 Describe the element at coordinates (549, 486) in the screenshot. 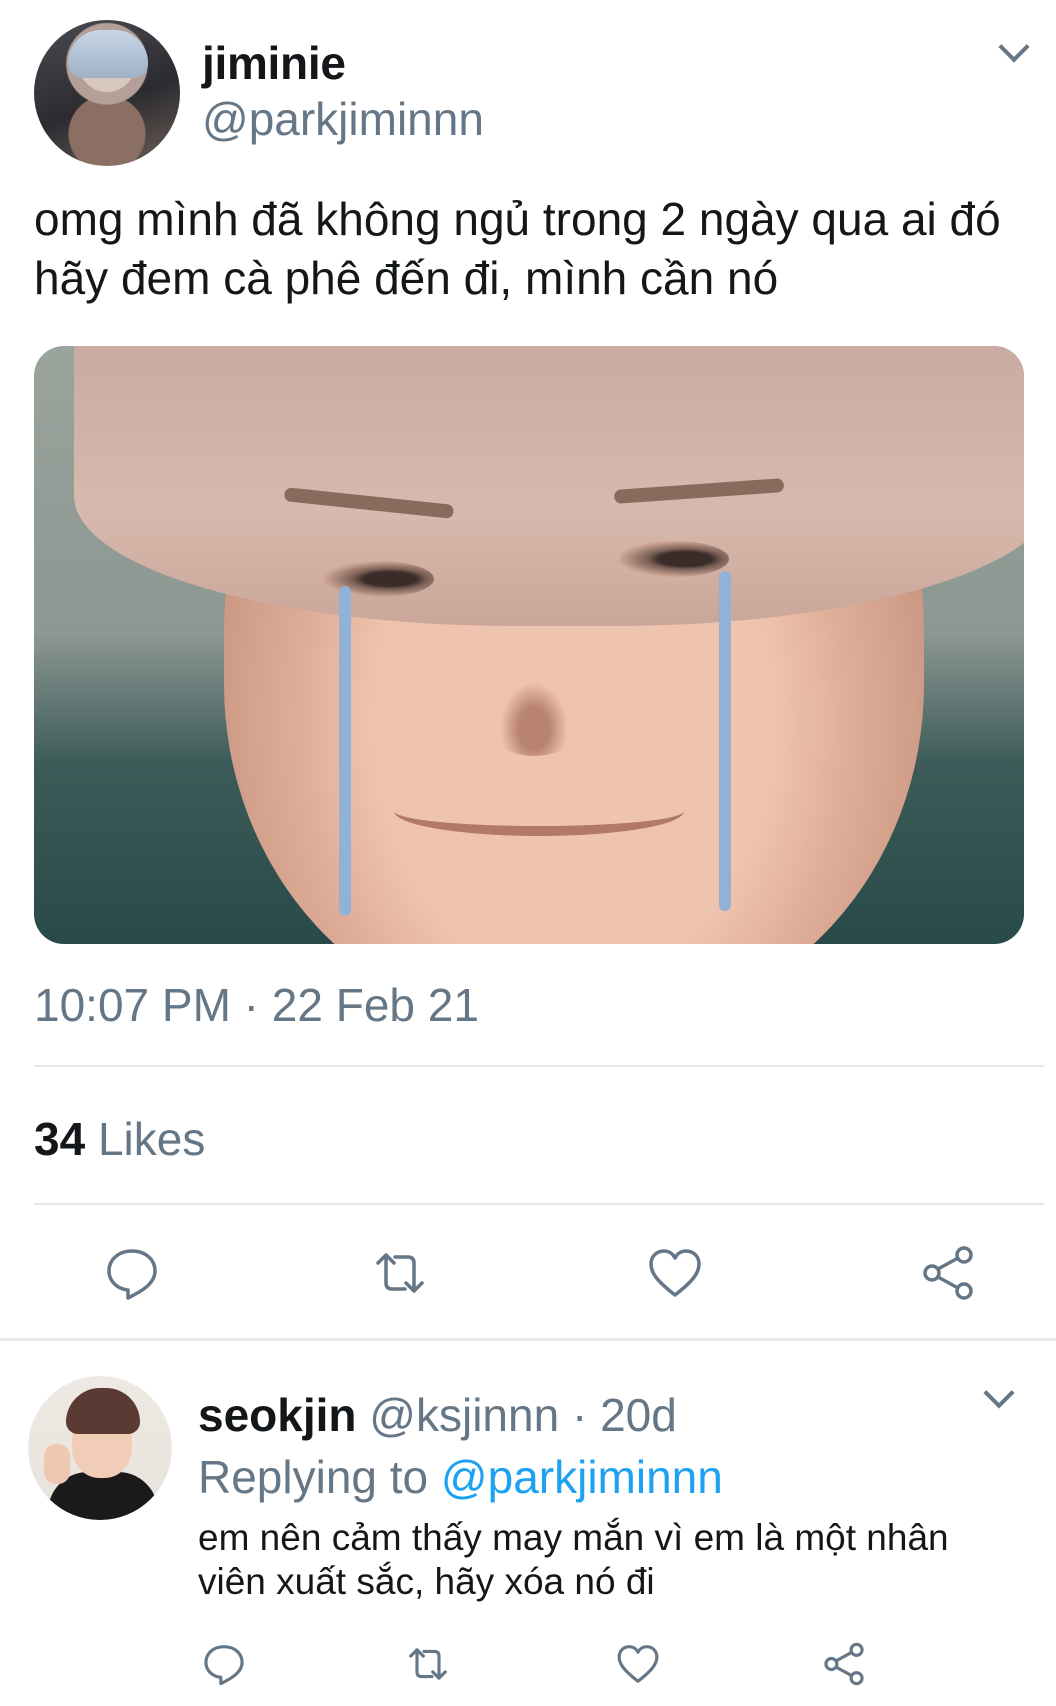

I see `media-hair` at that location.